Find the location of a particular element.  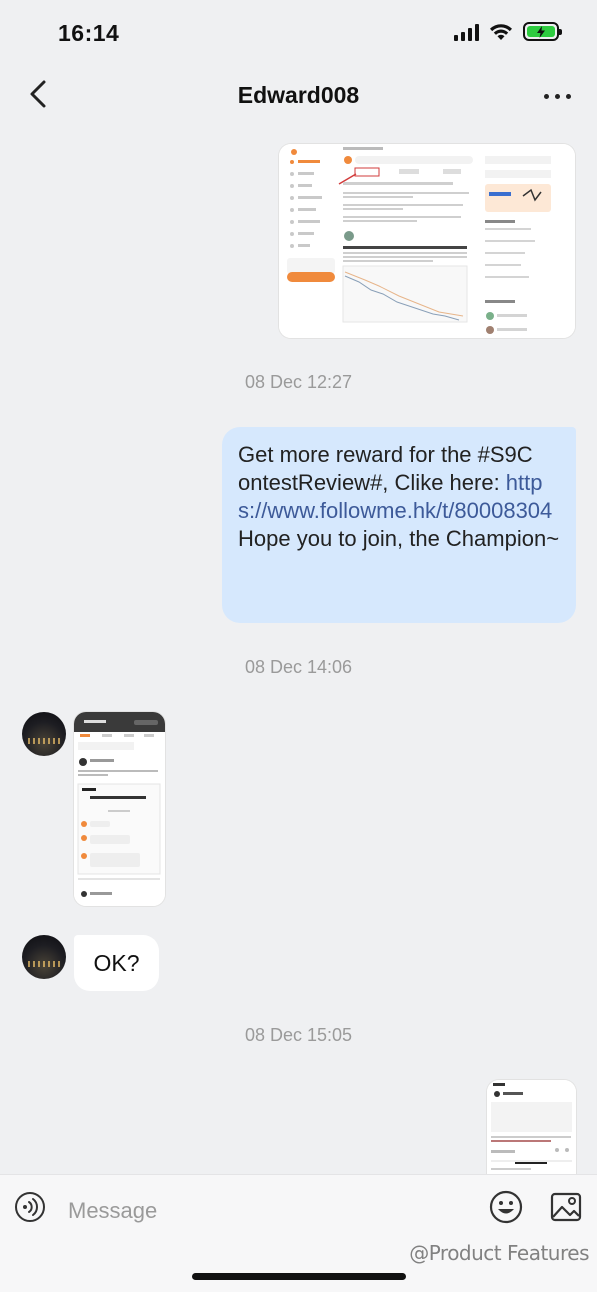

message-timestamp: 08 Dec 15:05 is located at coordinates (298, 1035).